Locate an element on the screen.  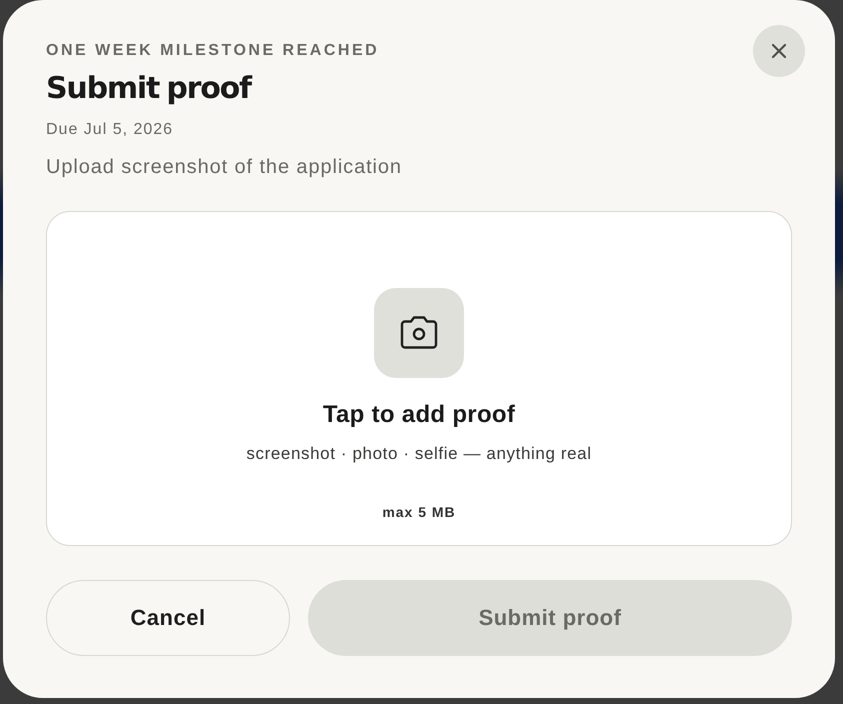
close-icon is located at coordinates (779, 51).